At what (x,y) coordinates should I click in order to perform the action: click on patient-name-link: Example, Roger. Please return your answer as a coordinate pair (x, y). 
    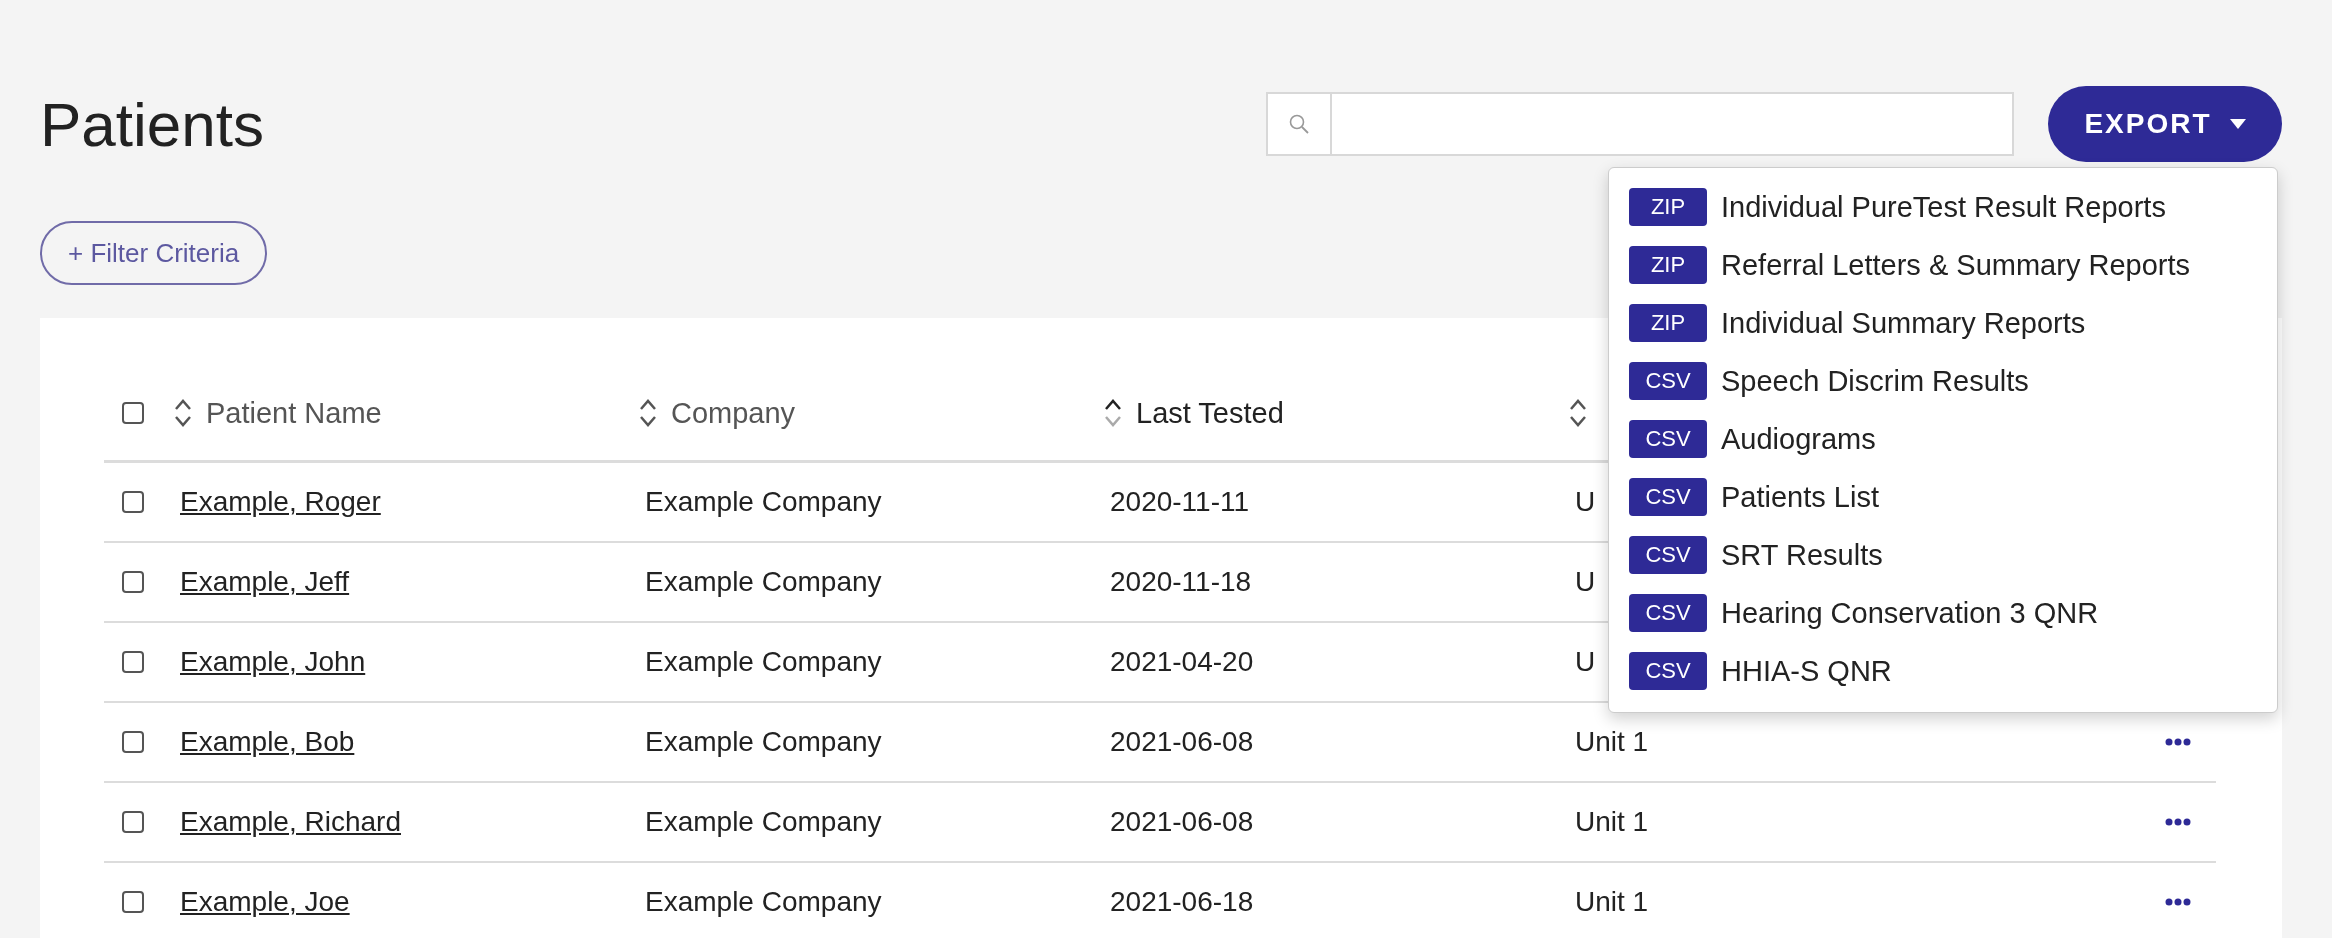
    Looking at the image, I should click on (280, 501).